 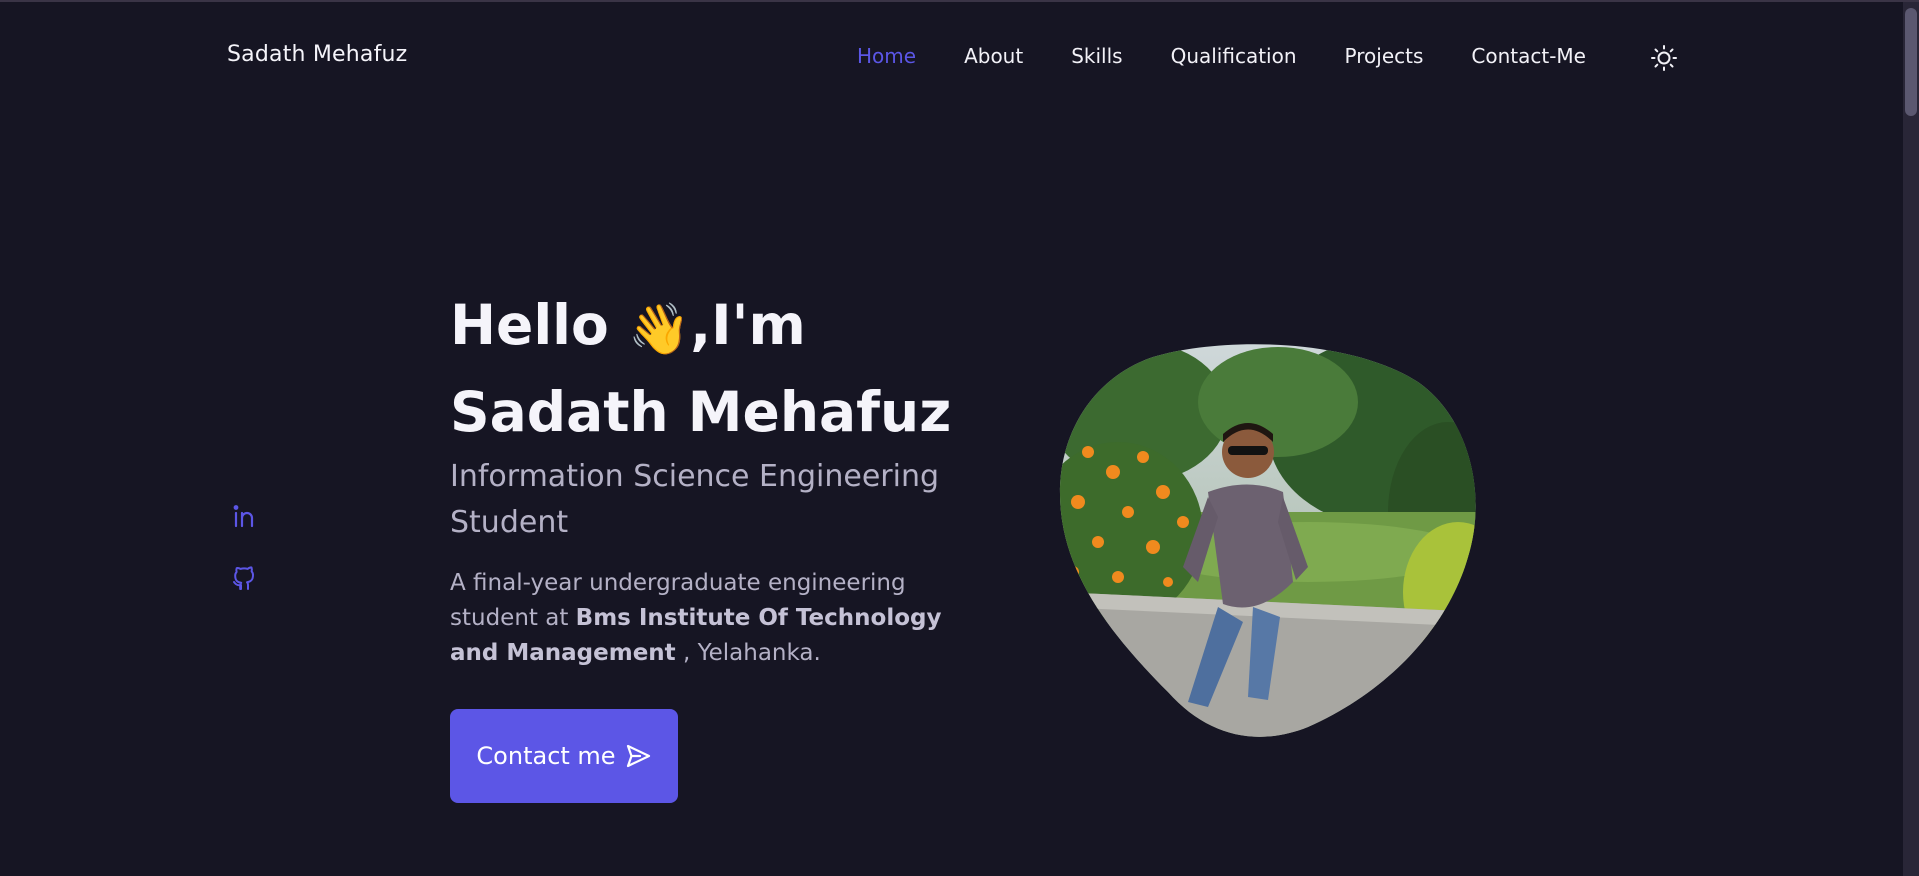 What do you see at coordinates (701, 412) in the screenshot?
I see `hero-name: Sadath Mehafuz` at bounding box center [701, 412].